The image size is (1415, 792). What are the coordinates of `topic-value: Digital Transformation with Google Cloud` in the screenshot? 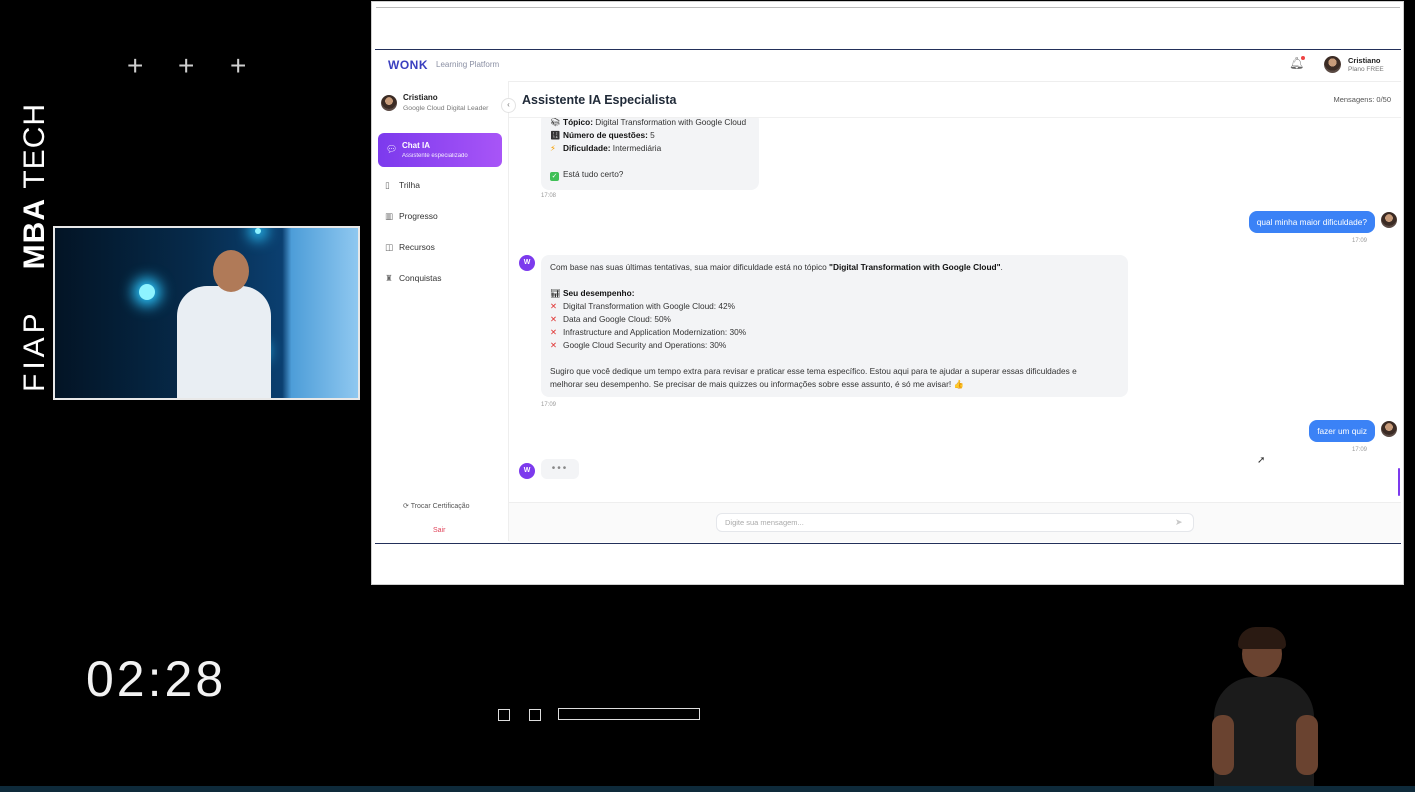 It's located at (671, 122).